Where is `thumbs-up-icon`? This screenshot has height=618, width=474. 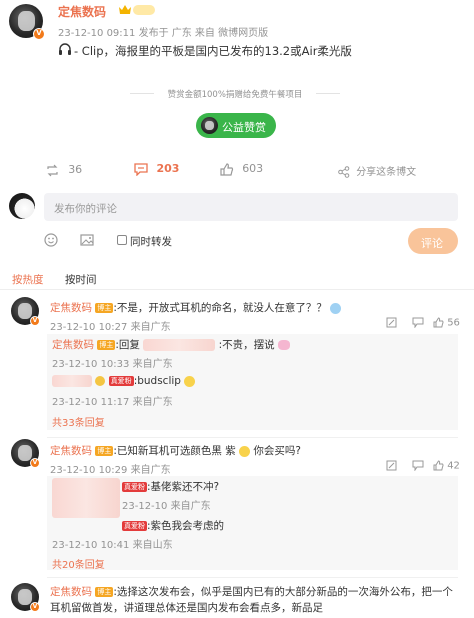
thumbs-up-icon is located at coordinates (227, 169).